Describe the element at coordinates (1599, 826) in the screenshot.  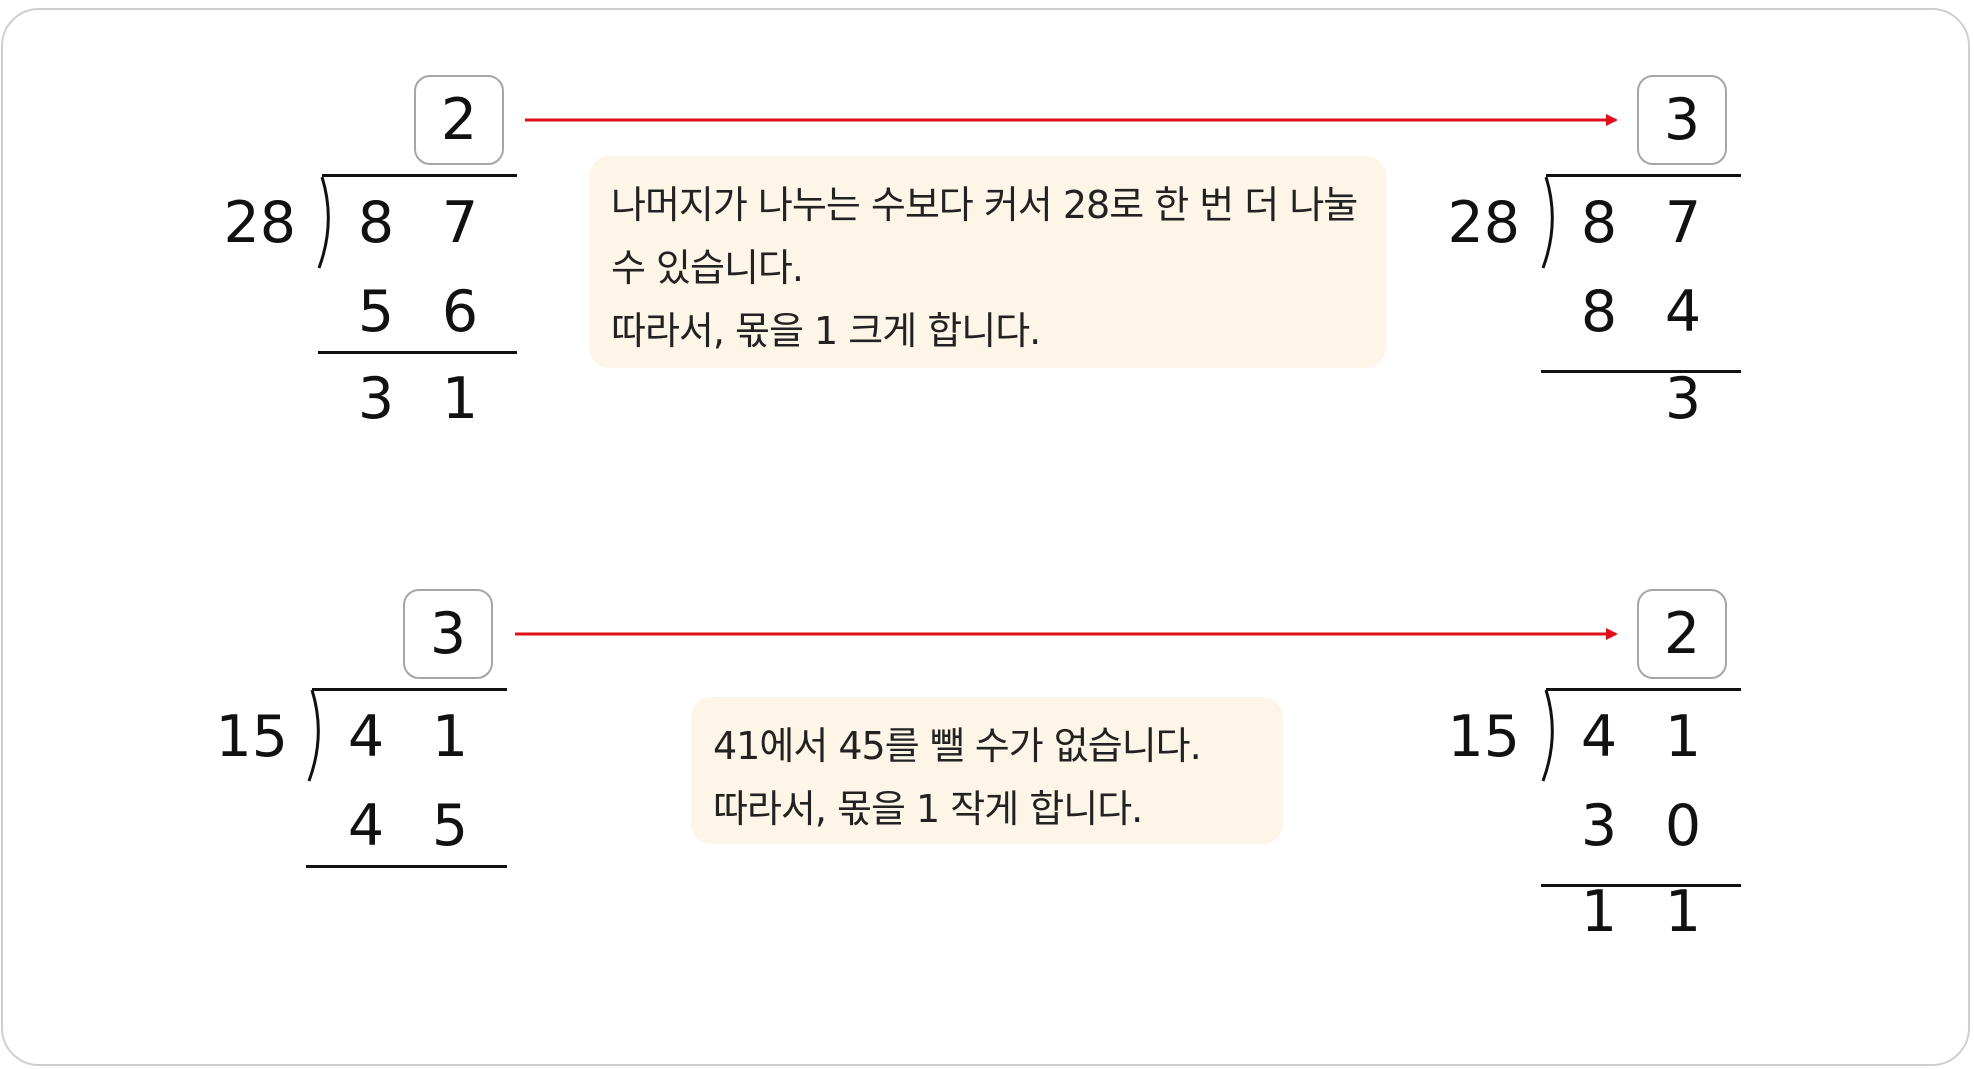
I see `product-tens: 3` at that location.